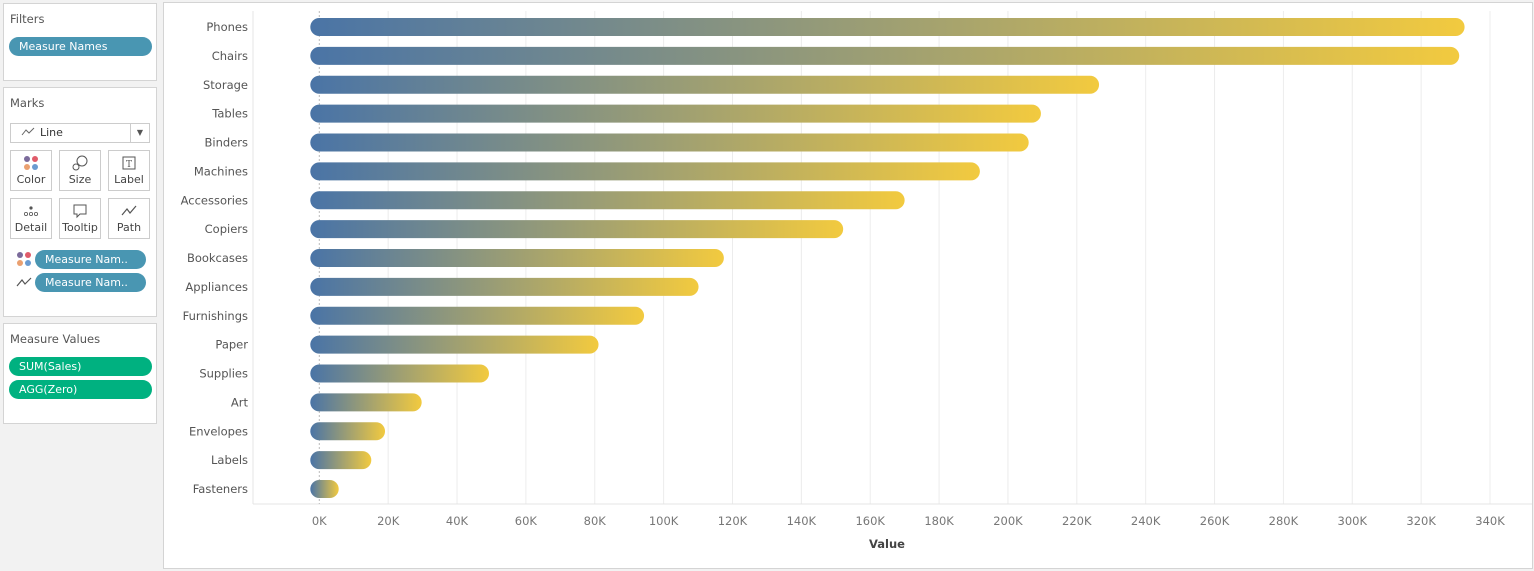  I want to click on bar-appliances, so click(504, 286).